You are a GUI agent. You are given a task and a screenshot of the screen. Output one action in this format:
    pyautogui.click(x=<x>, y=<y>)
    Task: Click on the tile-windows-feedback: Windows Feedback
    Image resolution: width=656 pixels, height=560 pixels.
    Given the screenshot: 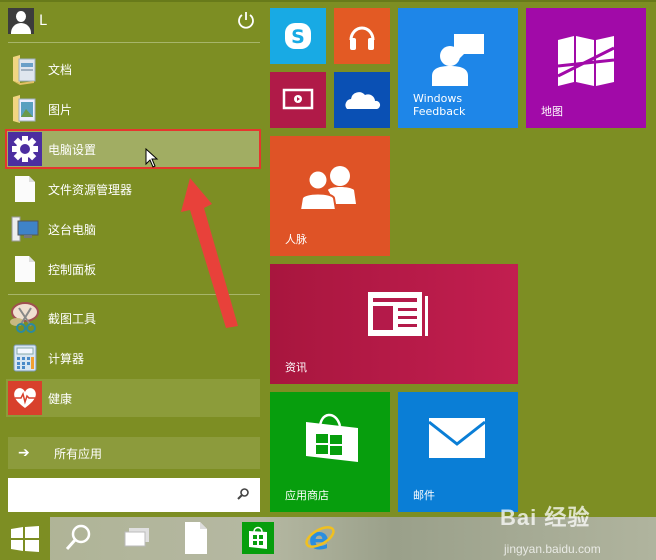 What is the action you would take?
    pyautogui.click(x=458, y=68)
    